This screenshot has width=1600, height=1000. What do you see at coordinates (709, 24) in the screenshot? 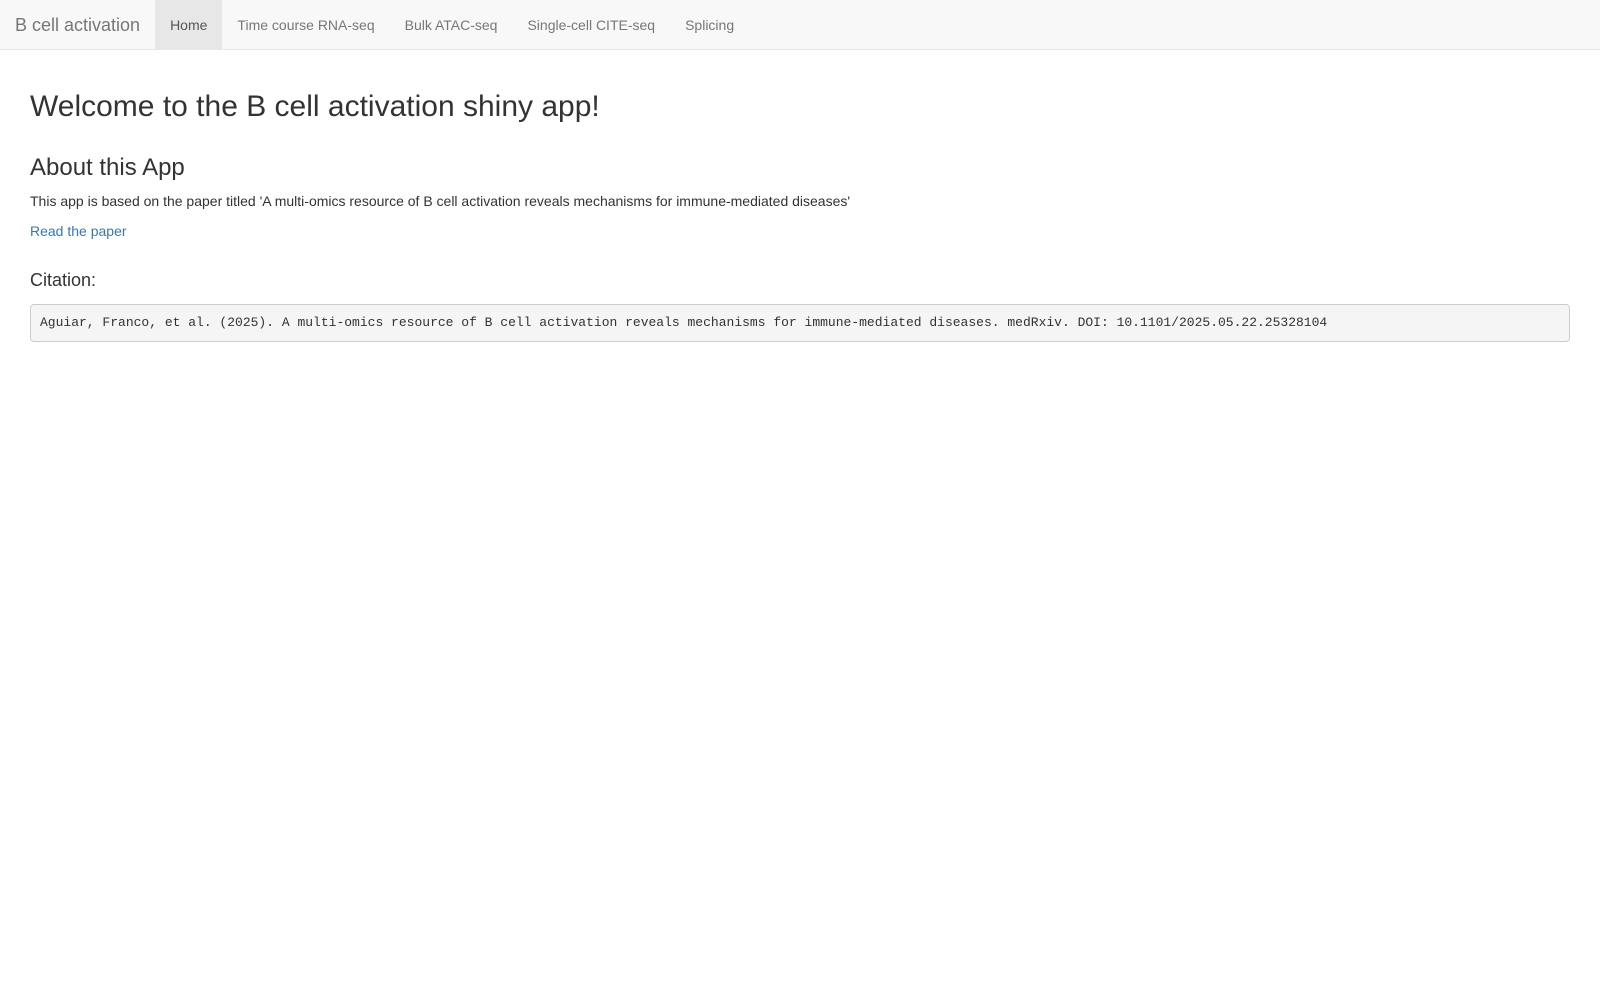
I see `tab-splicing: Splicing` at bounding box center [709, 24].